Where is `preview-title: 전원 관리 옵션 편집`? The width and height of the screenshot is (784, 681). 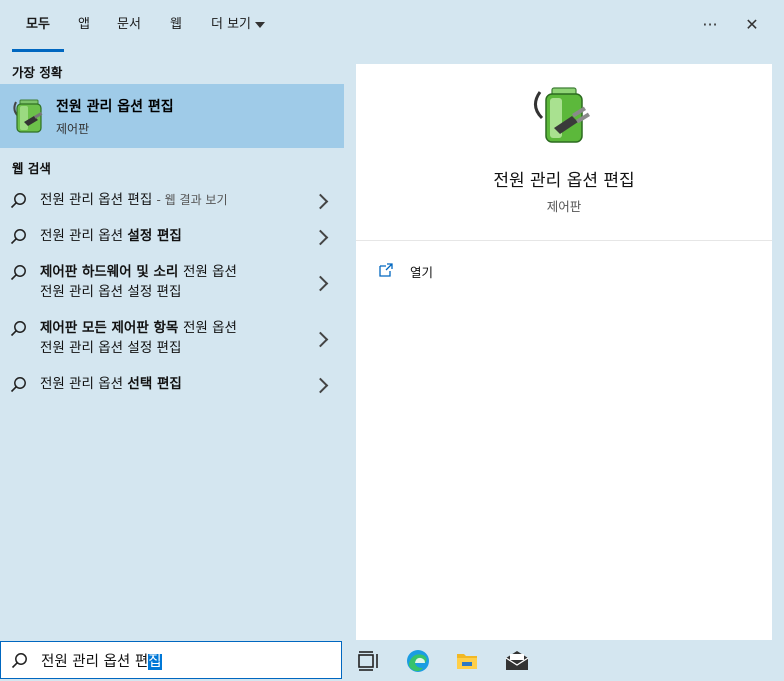
preview-title: 전원 관리 옵션 편집 is located at coordinates (564, 181).